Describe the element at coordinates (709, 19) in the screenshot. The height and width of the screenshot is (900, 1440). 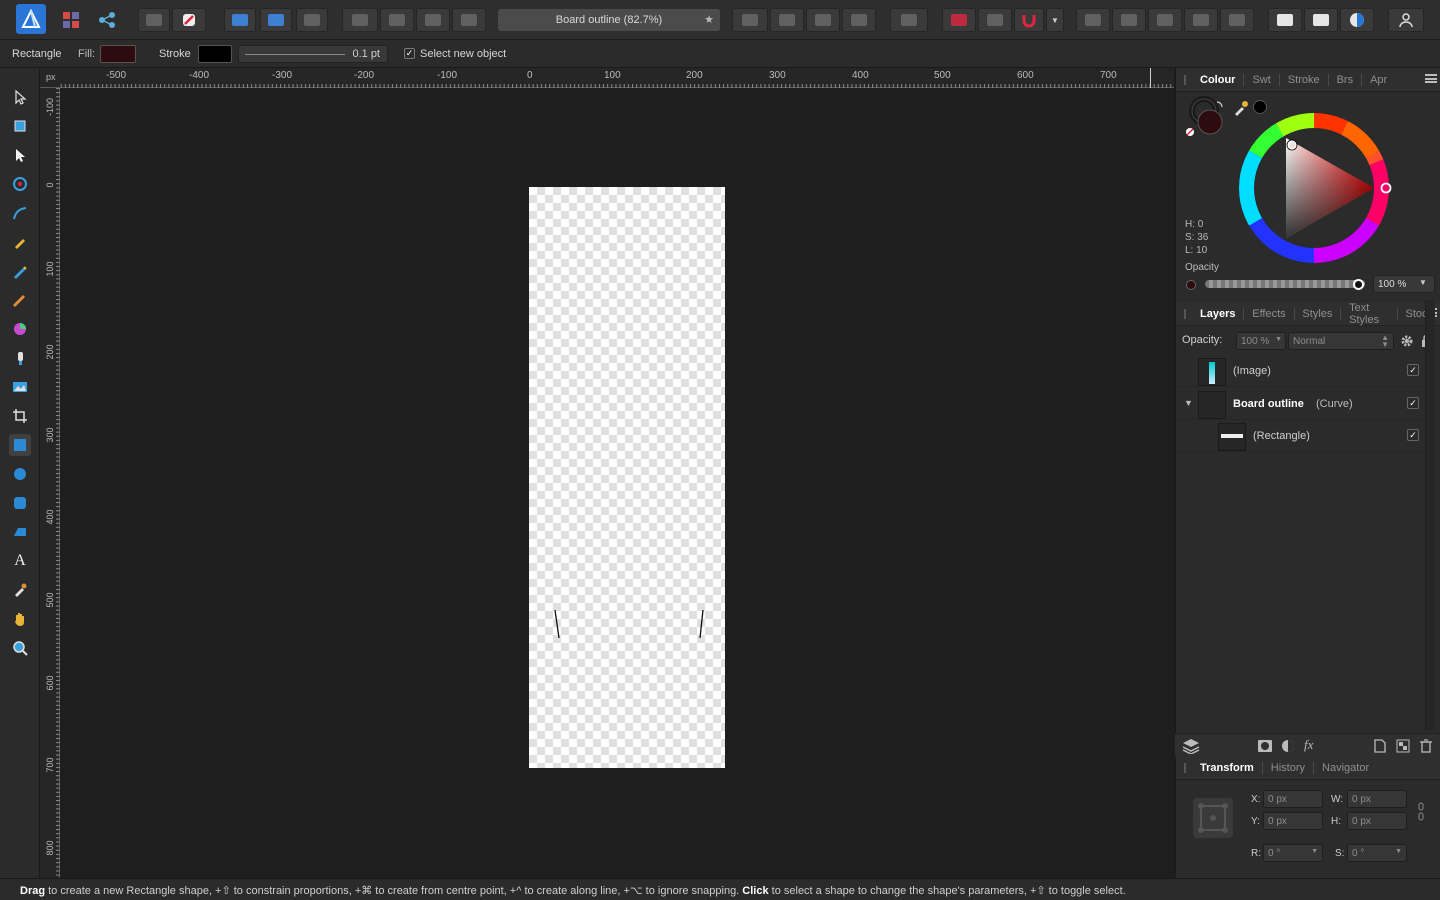
I see `star-icon: ★` at that location.